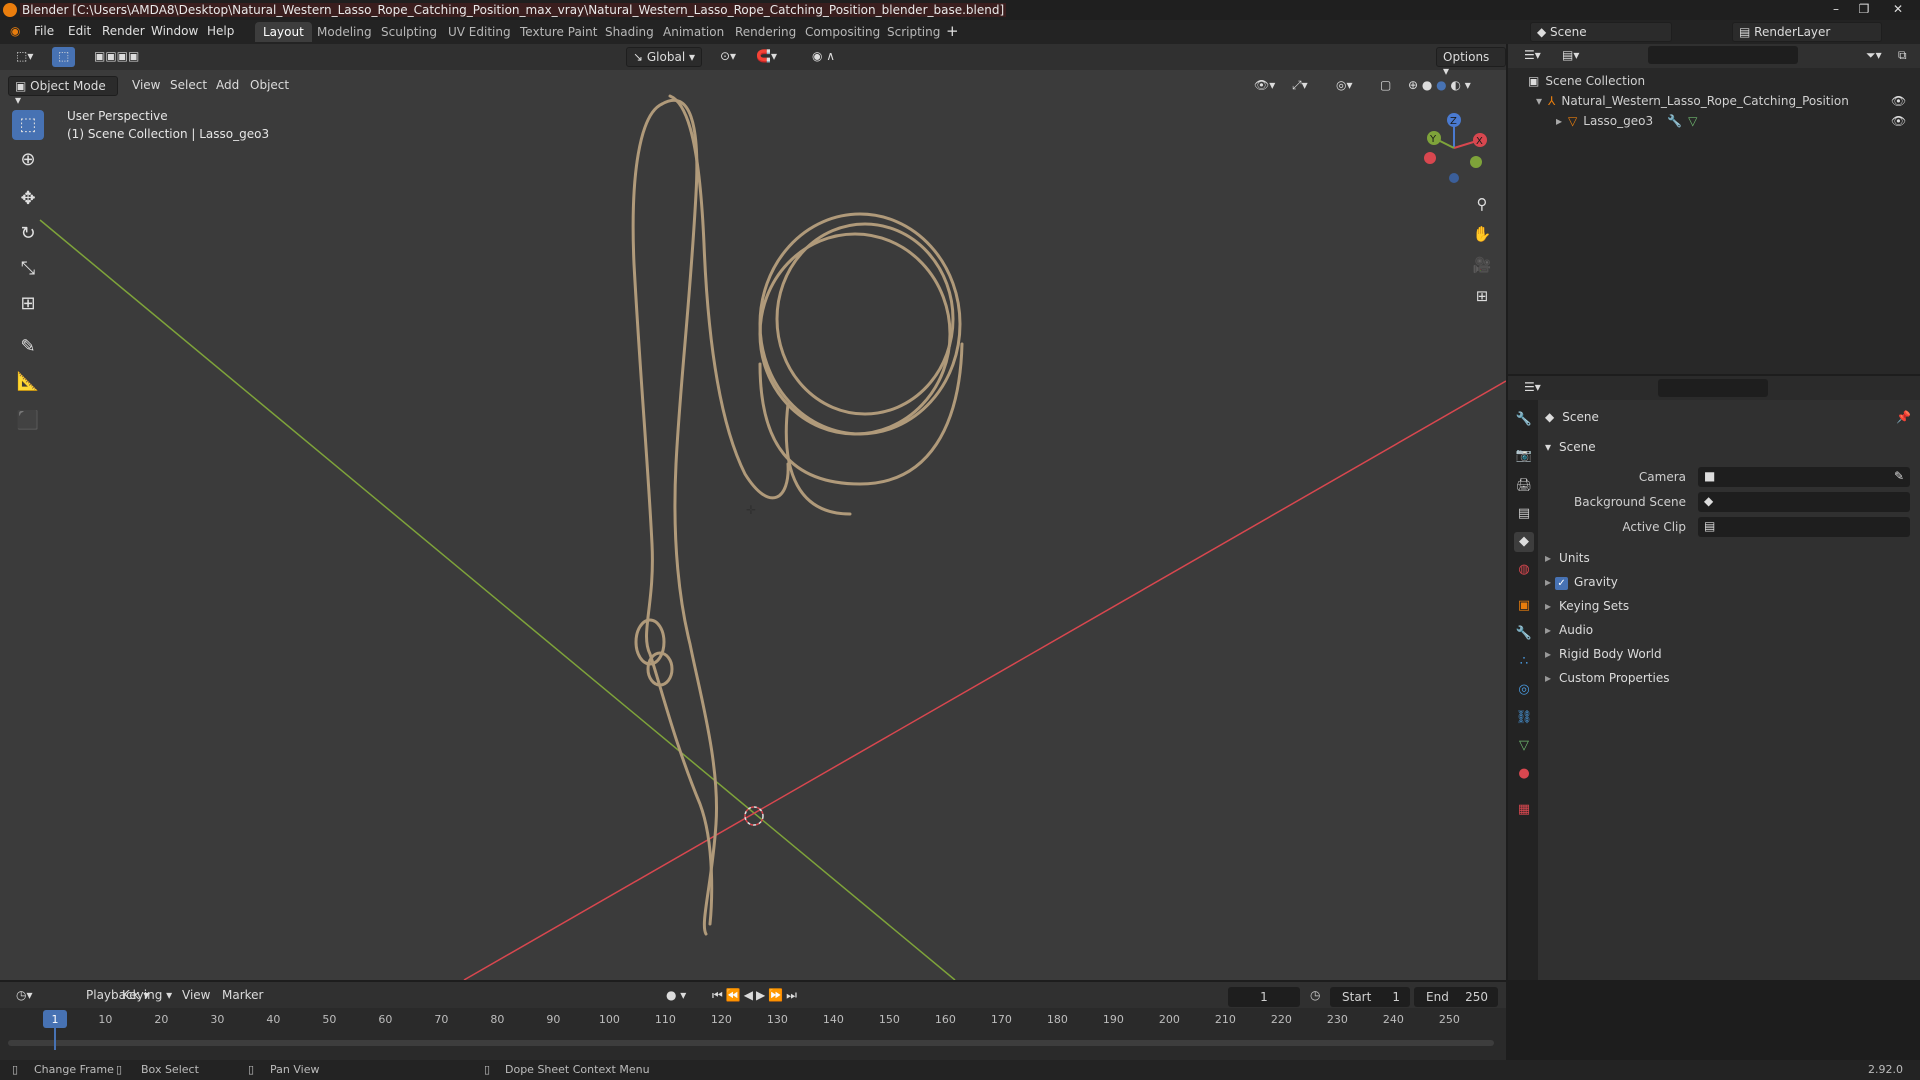 This screenshot has width=1920, height=1080. What do you see at coordinates (146, 86) in the screenshot?
I see `menu-view: View` at bounding box center [146, 86].